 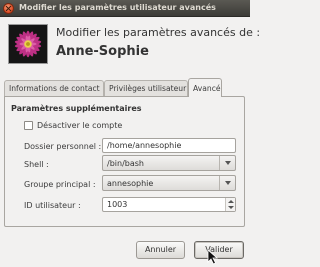 I want to click on disable-account-checkbox, so click(x=28, y=125).